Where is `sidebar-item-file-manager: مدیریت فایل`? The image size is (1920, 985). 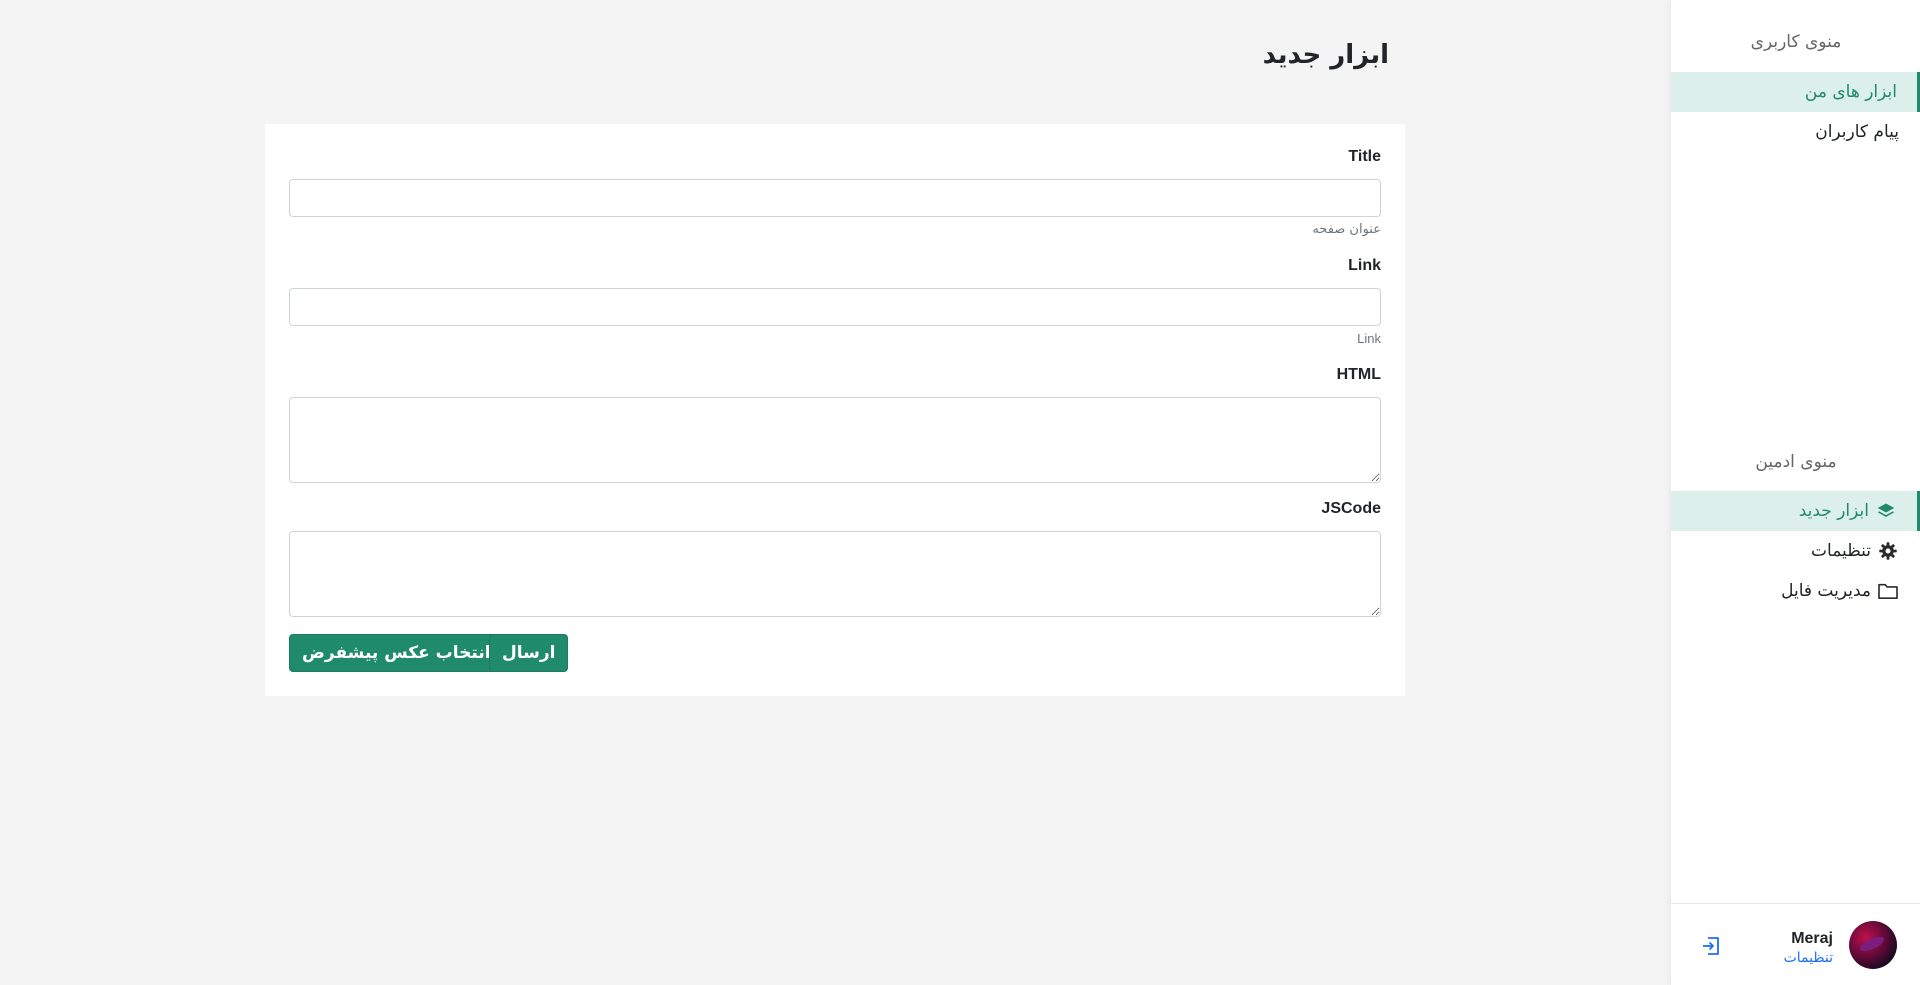 sidebar-item-file-manager: مدیریت فایل is located at coordinates (1795, 591).